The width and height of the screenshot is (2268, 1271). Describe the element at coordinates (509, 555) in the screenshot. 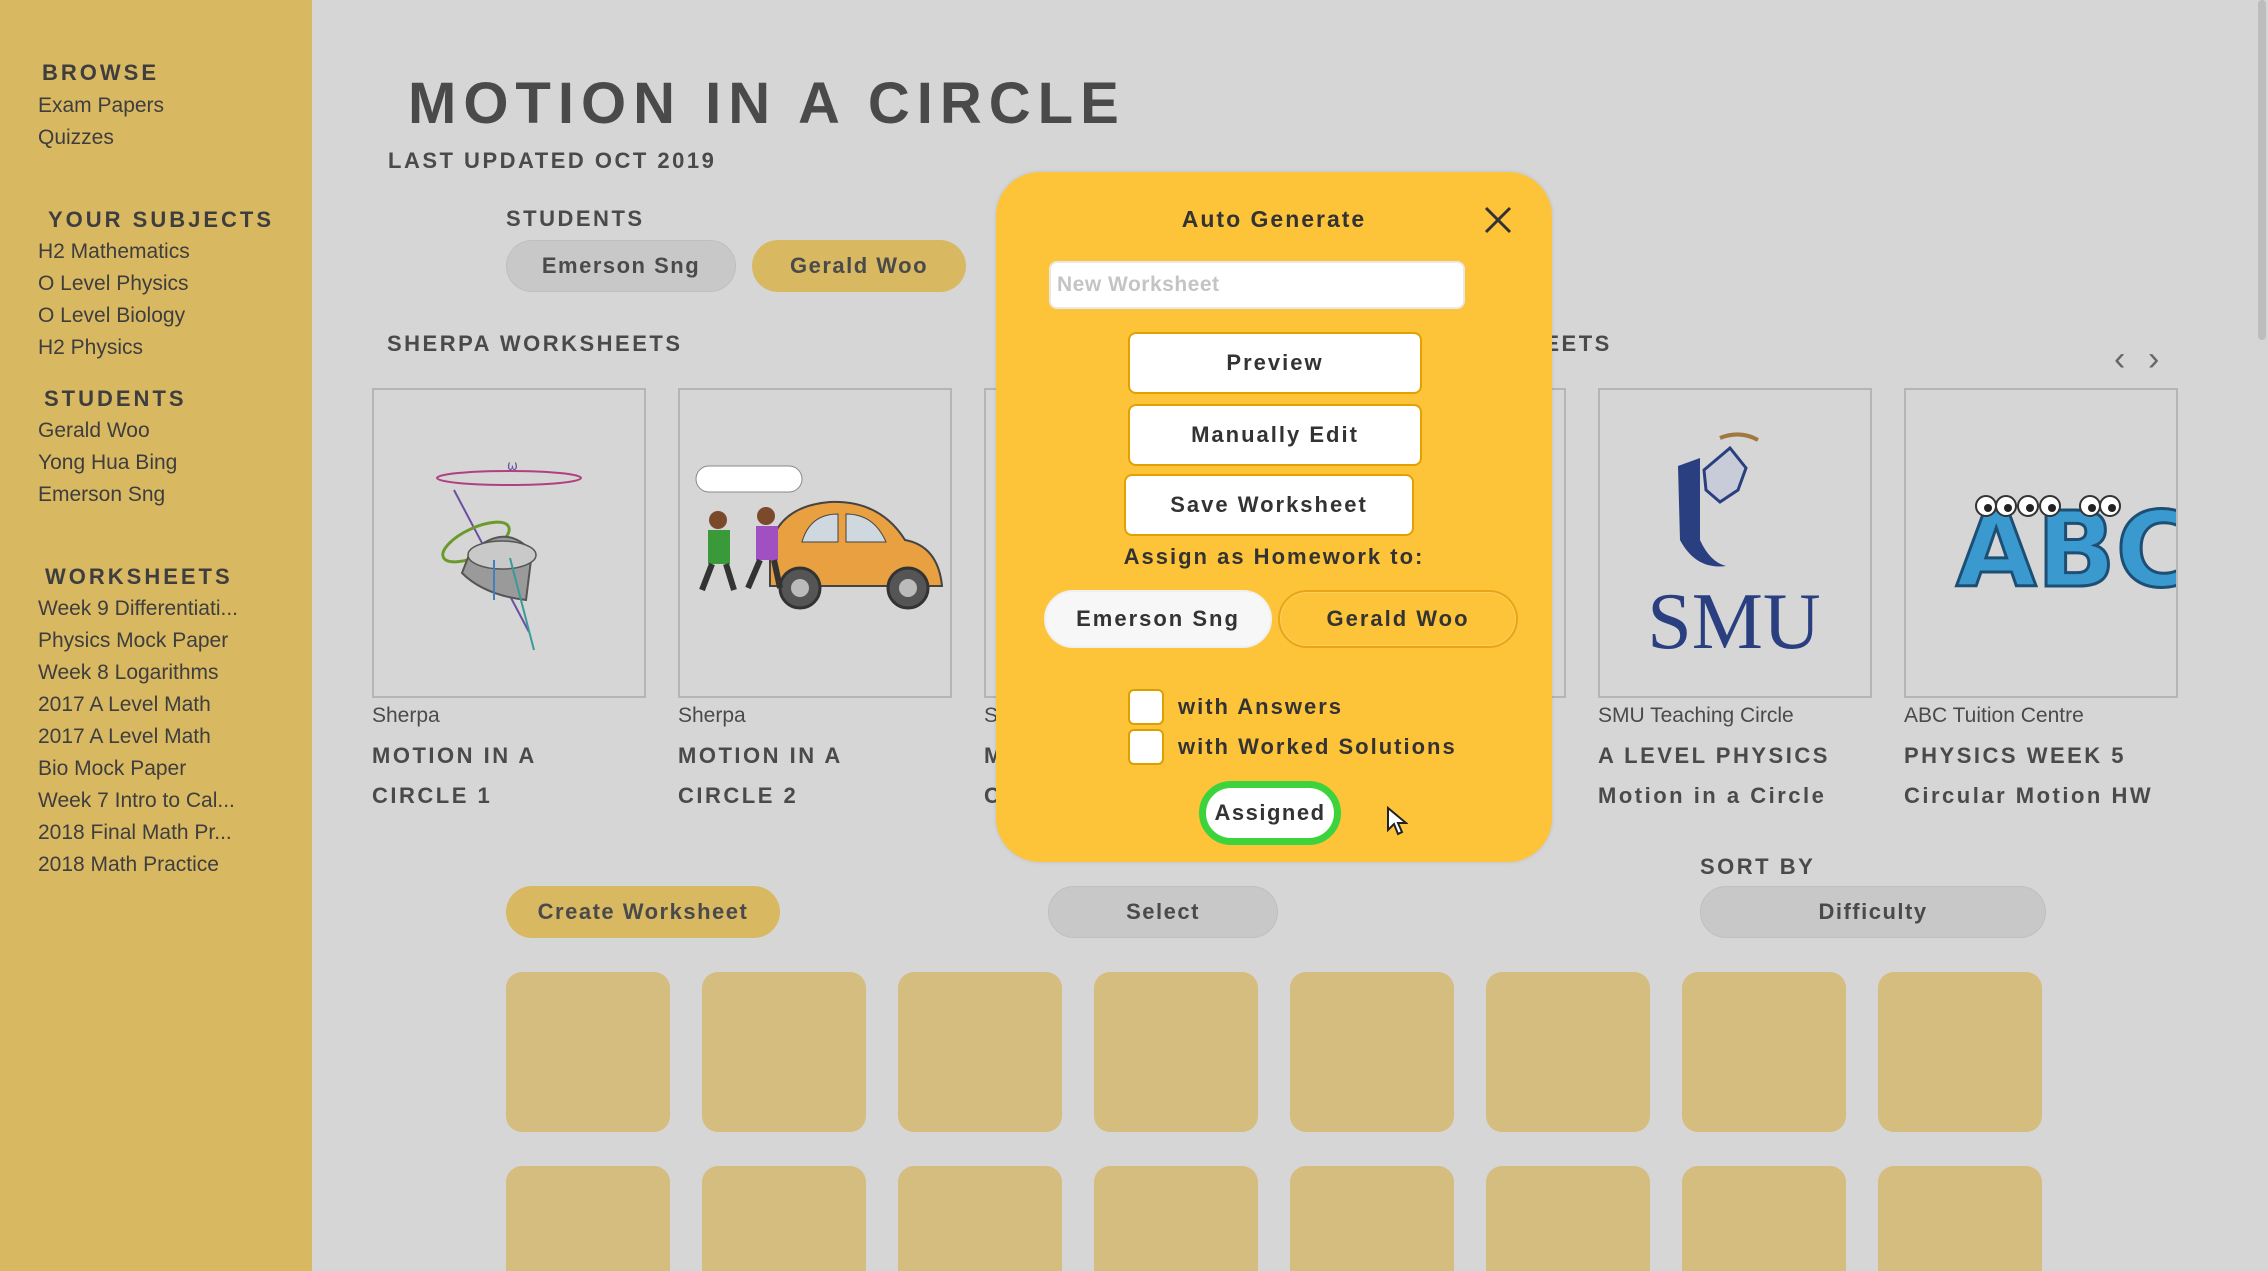

I see `conical-pendulum-illustration: ω` at that location.